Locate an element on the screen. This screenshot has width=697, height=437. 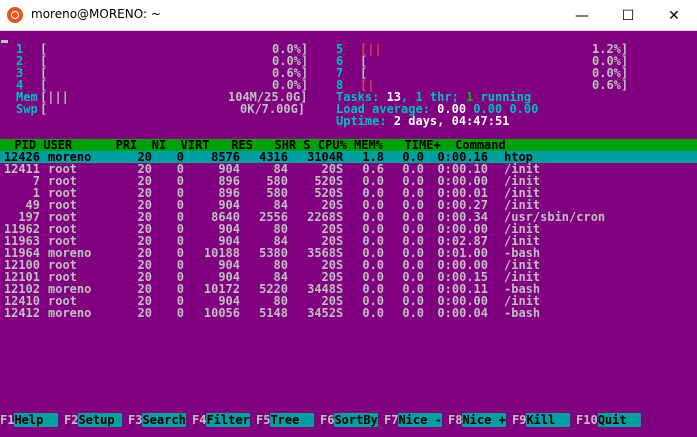
terminal-cursor is located at coordinates (4, 41).